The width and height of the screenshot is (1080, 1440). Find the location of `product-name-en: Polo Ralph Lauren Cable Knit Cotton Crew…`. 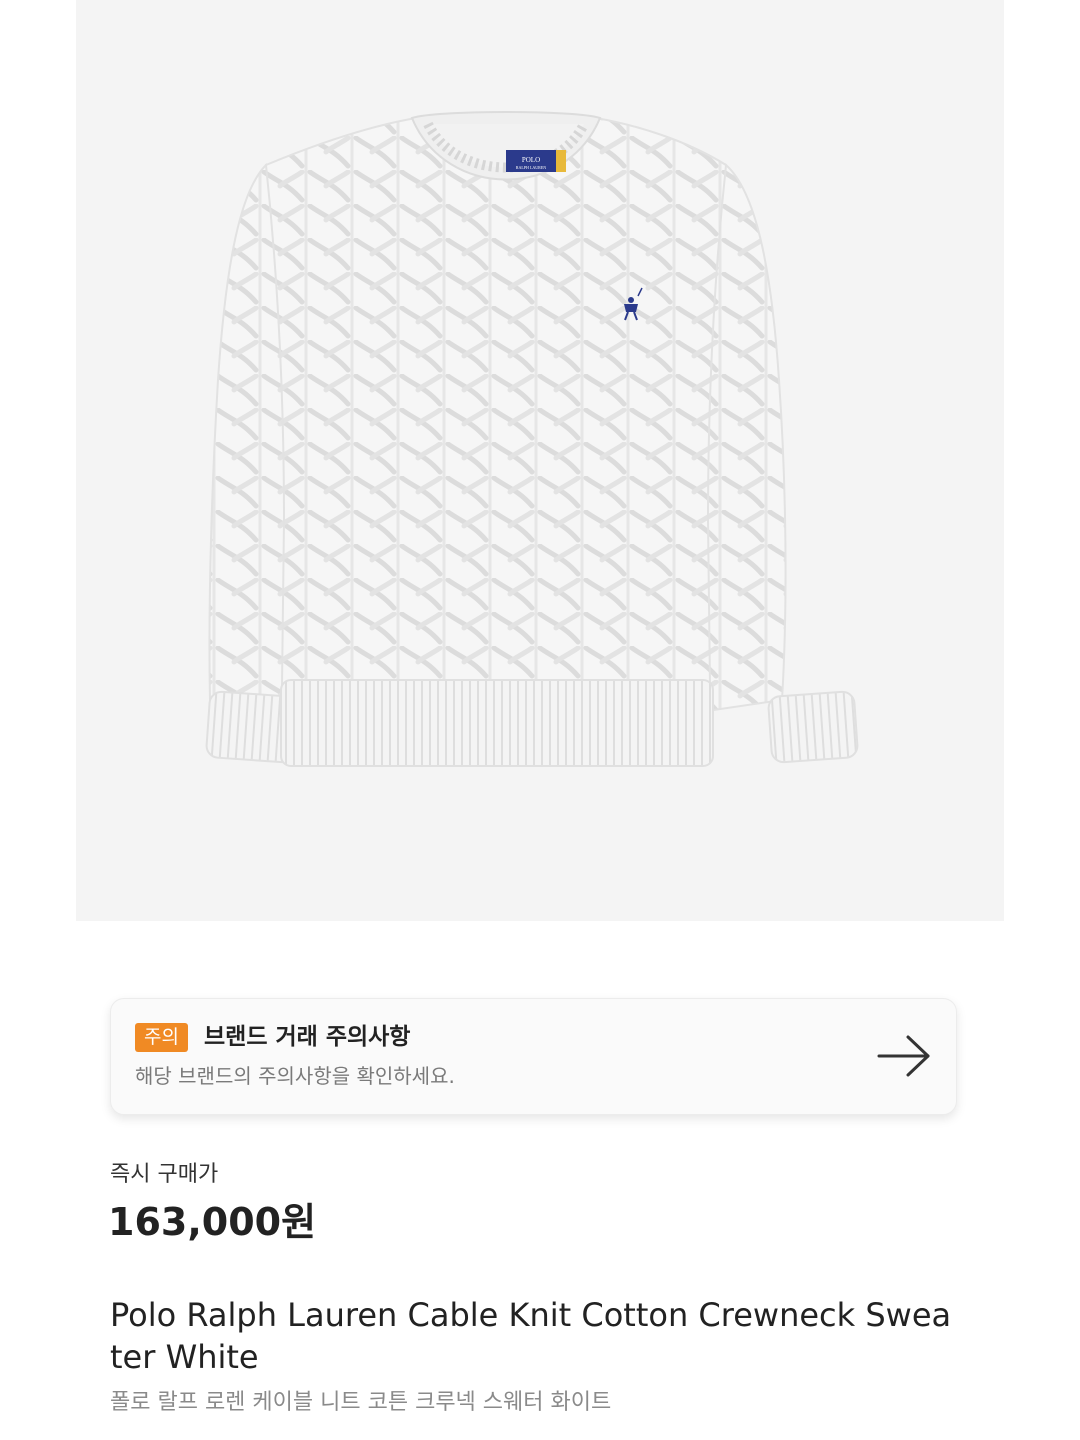

product-name-en: Polo Ralph Lauren Cable Knit Cotton Crew… is located at coordinates (531, 1336).